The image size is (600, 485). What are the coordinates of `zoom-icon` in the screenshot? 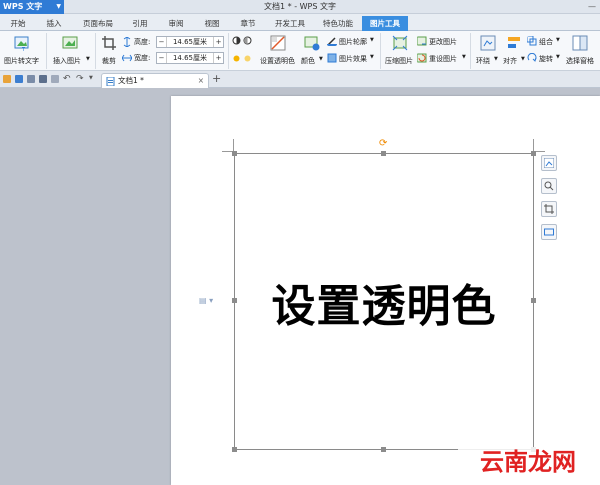 It's located at (549, 186).